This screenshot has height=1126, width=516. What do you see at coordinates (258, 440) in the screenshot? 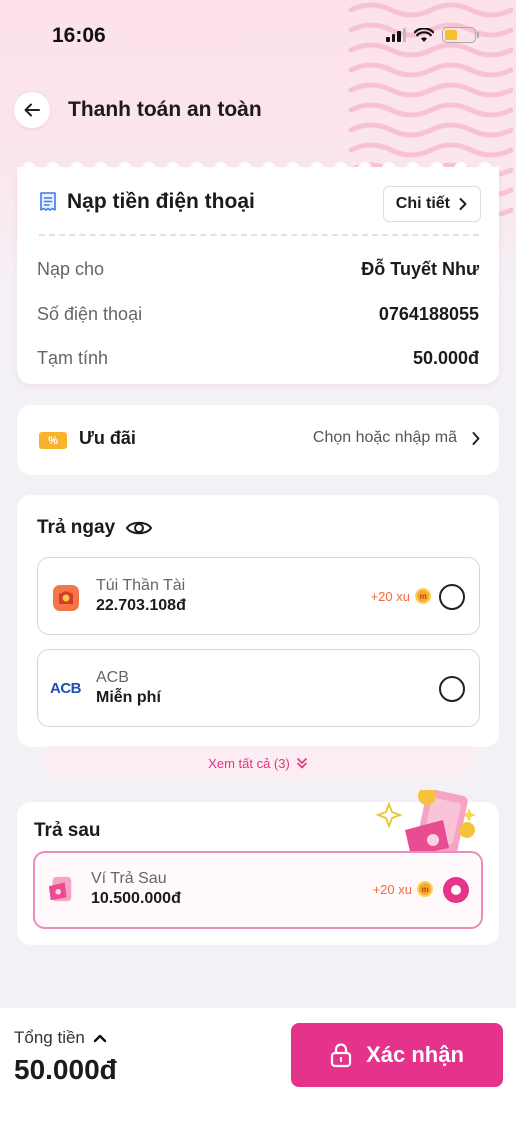
I see `promo-row: % Ưu đãi Chọn hoặc nhập mã` at bounding box center [258, 440].